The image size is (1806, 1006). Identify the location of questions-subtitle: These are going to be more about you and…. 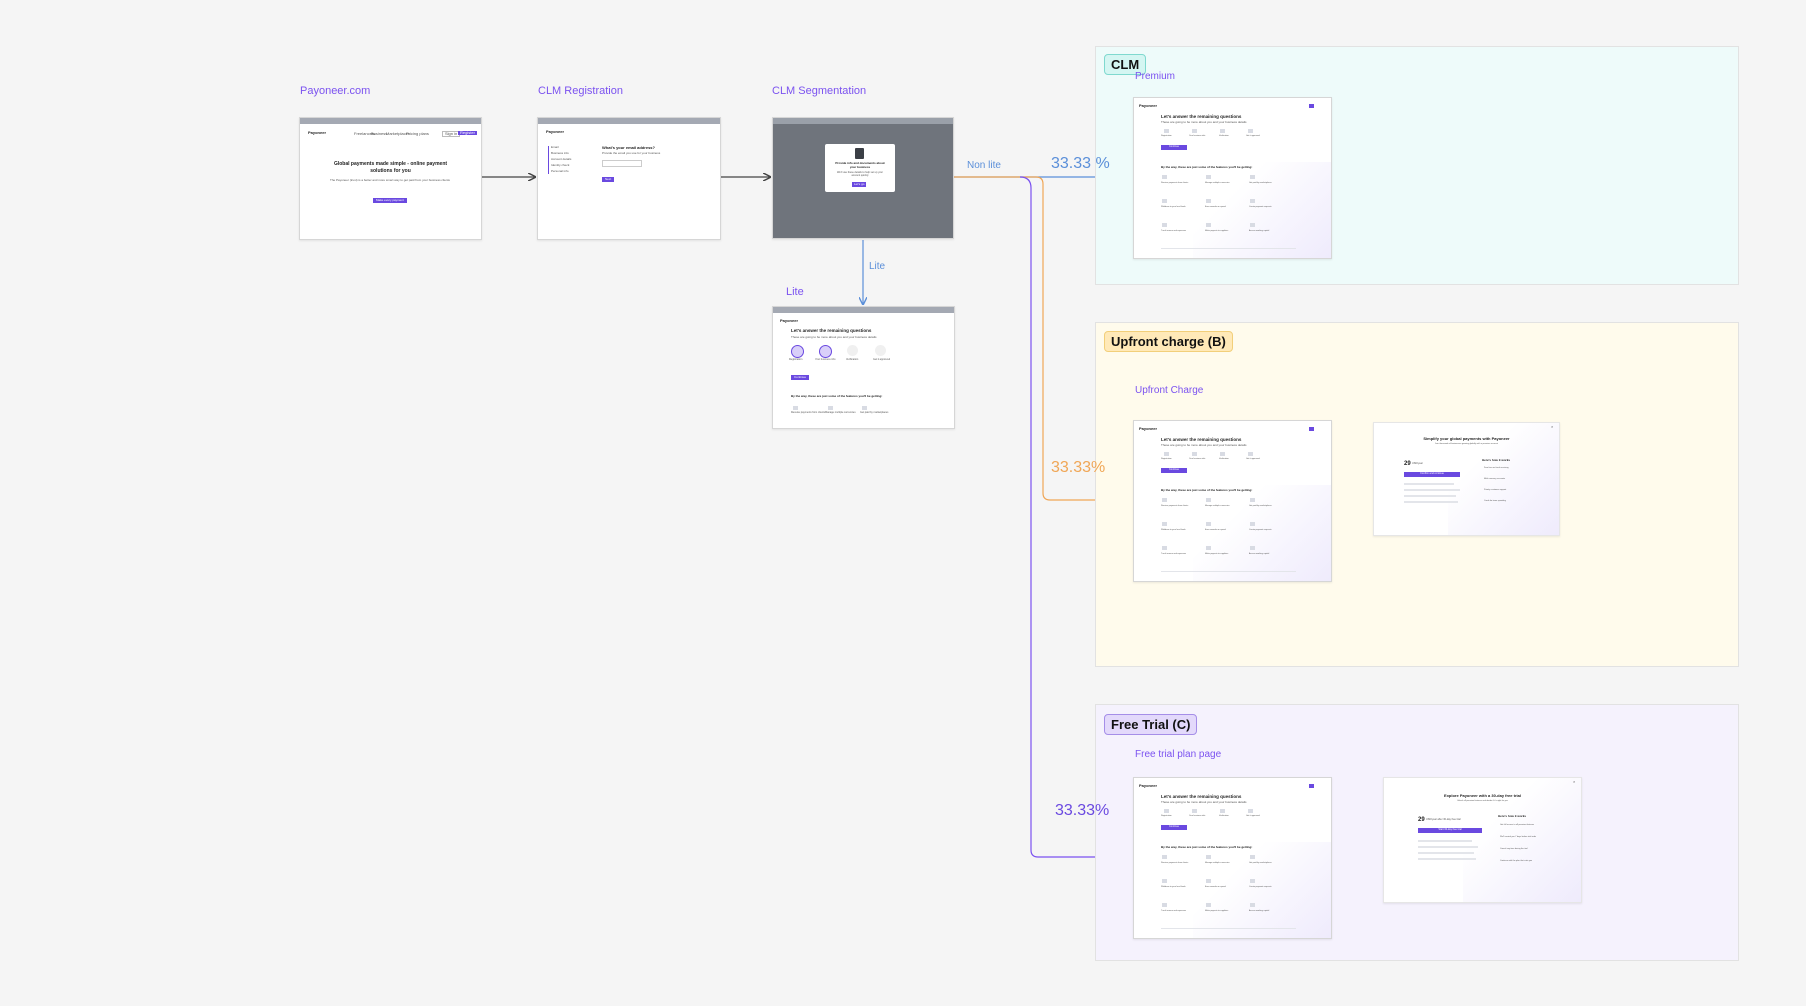
(1204, 122).